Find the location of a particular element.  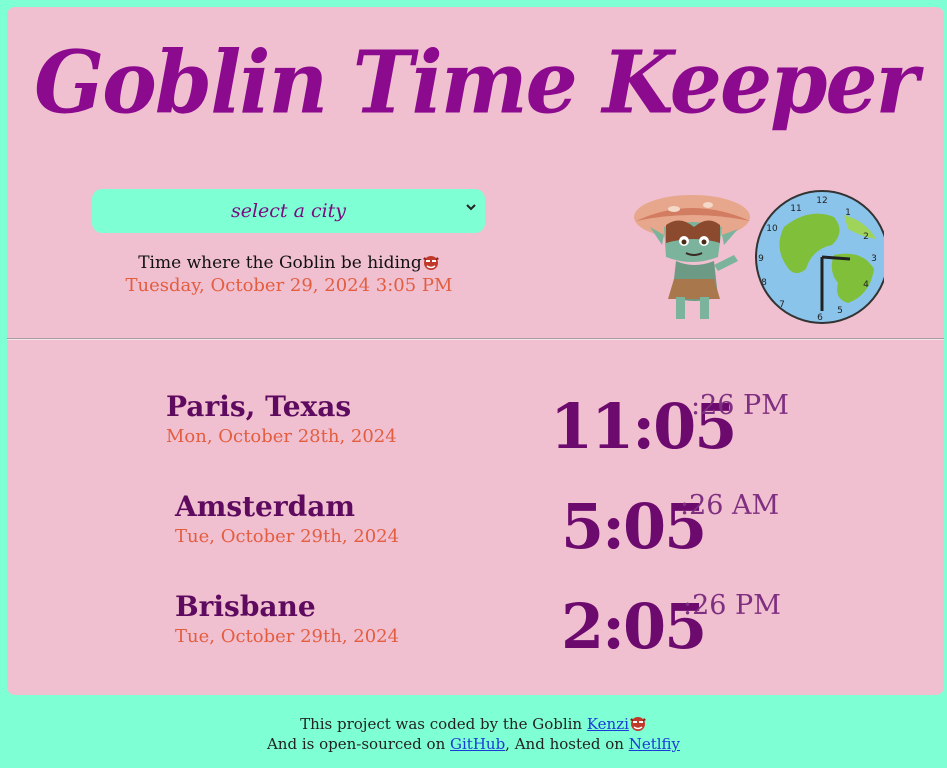

svg-text: 4 is located at coordinates (866, 285).